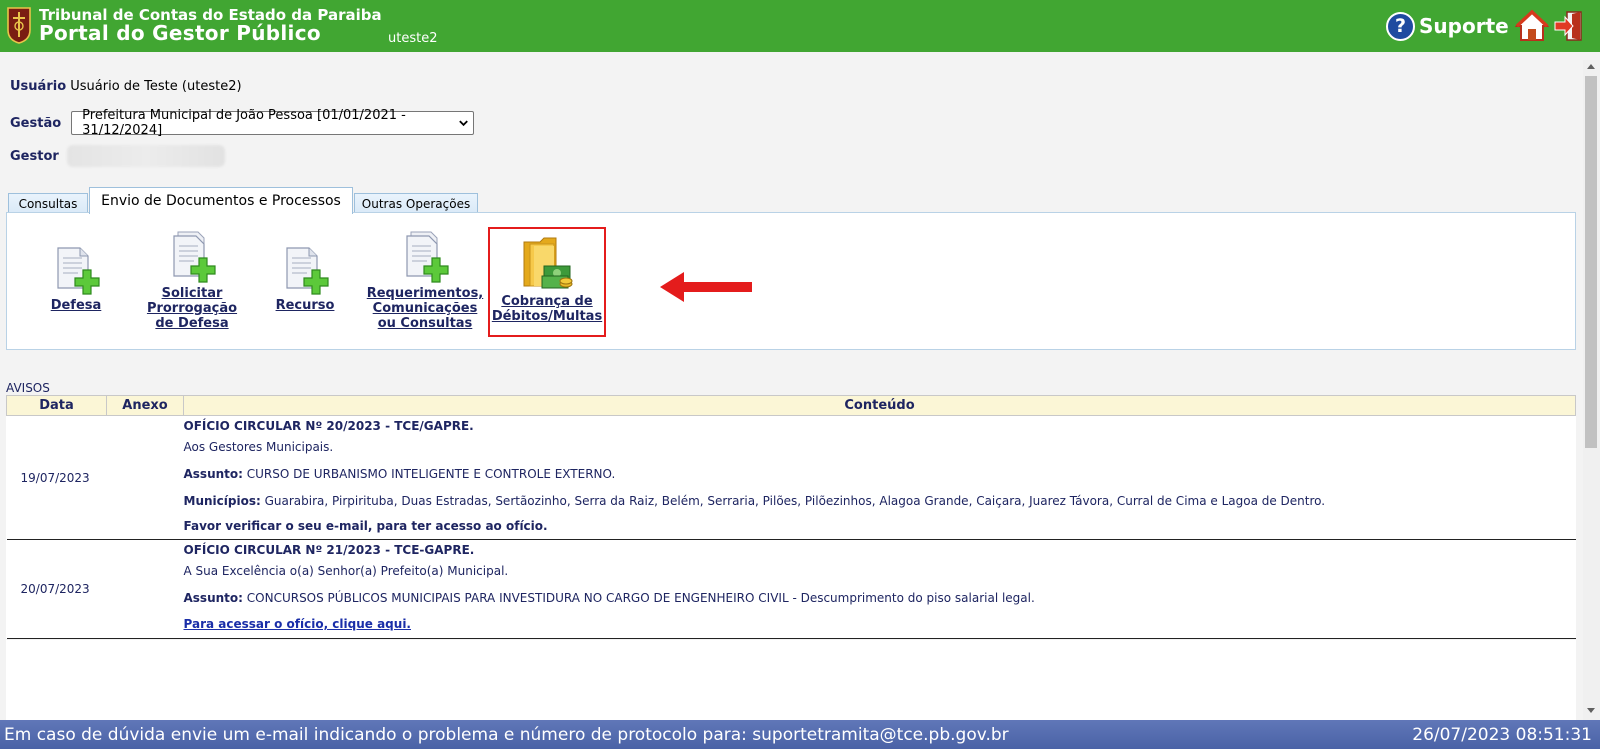 Image resolution: width=1600 pixels, height=749 pixels. What do you see at coordinates (1591, 710) in the screenshot?
I see `scroll-down-icon` at bounding box center [1591, 710].